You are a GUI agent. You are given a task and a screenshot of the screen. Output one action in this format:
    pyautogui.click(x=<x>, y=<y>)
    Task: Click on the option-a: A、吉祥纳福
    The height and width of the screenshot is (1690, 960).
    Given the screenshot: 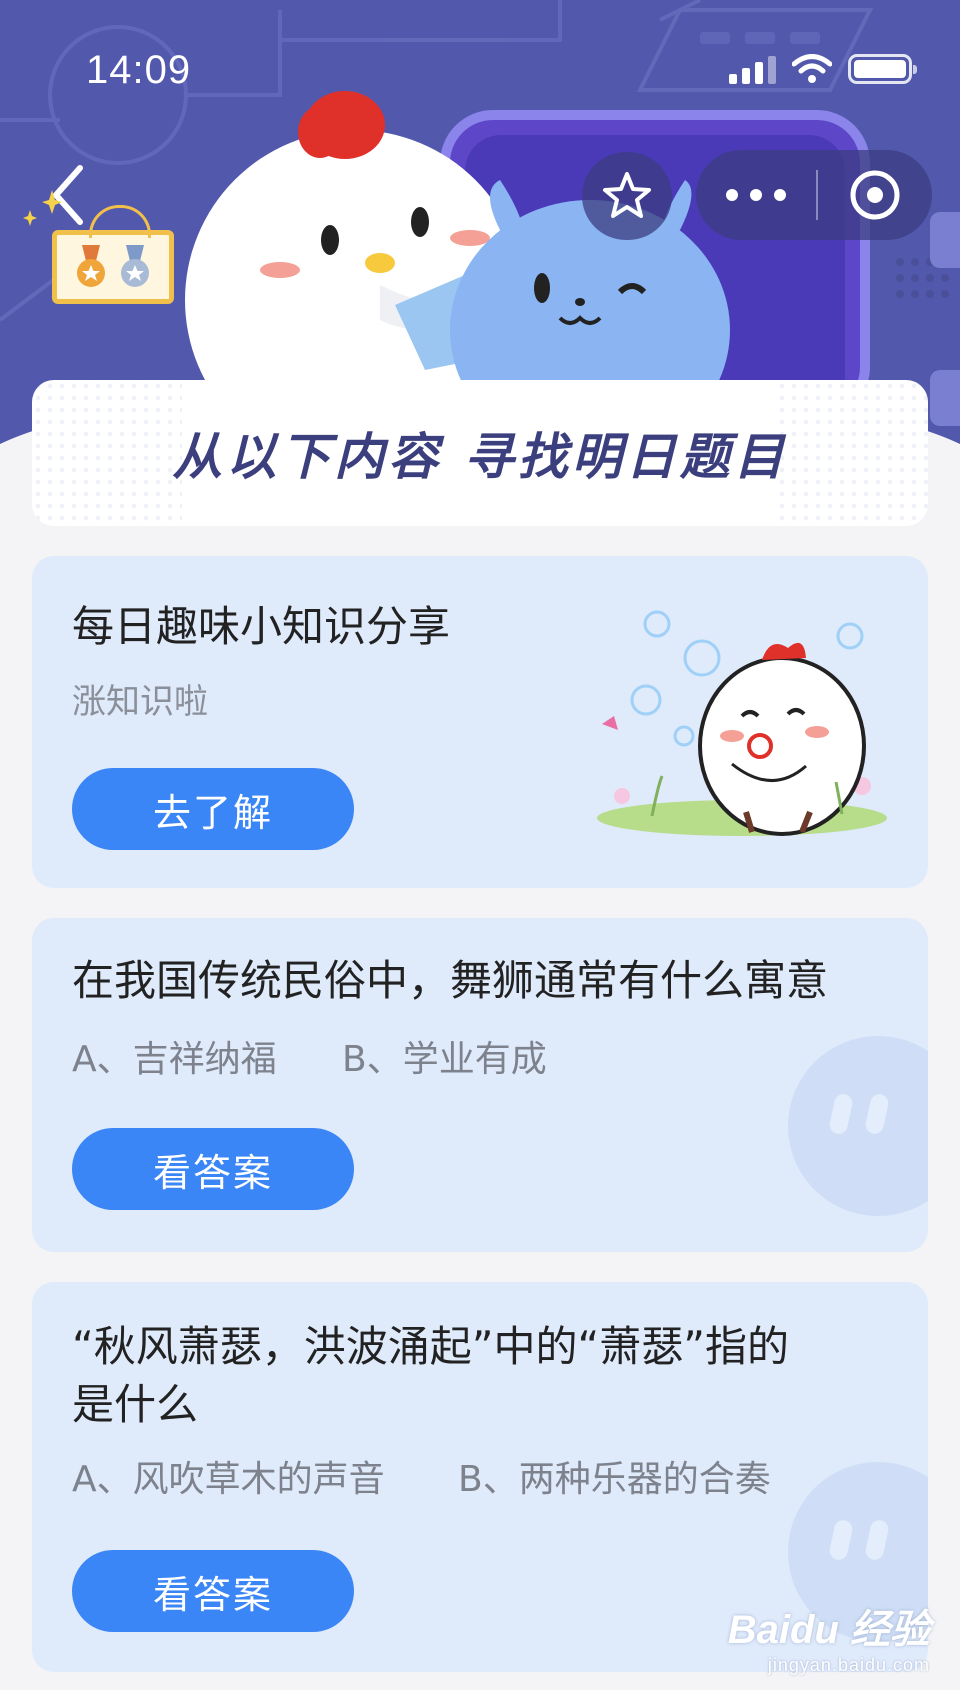 What is the action you would take?
    pyautogui.click(x=174, y=1059)
    